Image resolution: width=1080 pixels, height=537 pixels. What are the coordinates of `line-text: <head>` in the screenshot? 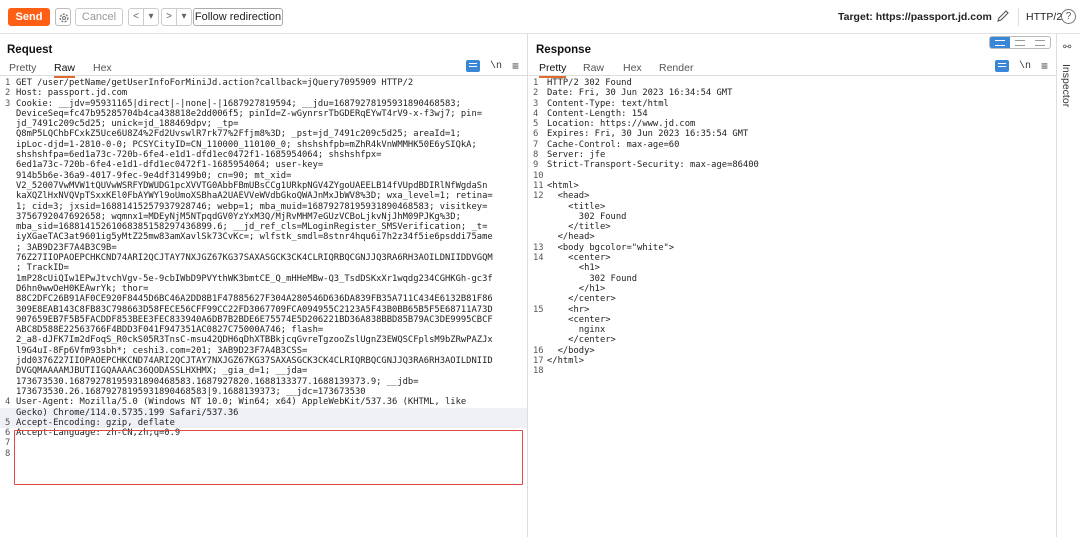 It's located at (568, 196).